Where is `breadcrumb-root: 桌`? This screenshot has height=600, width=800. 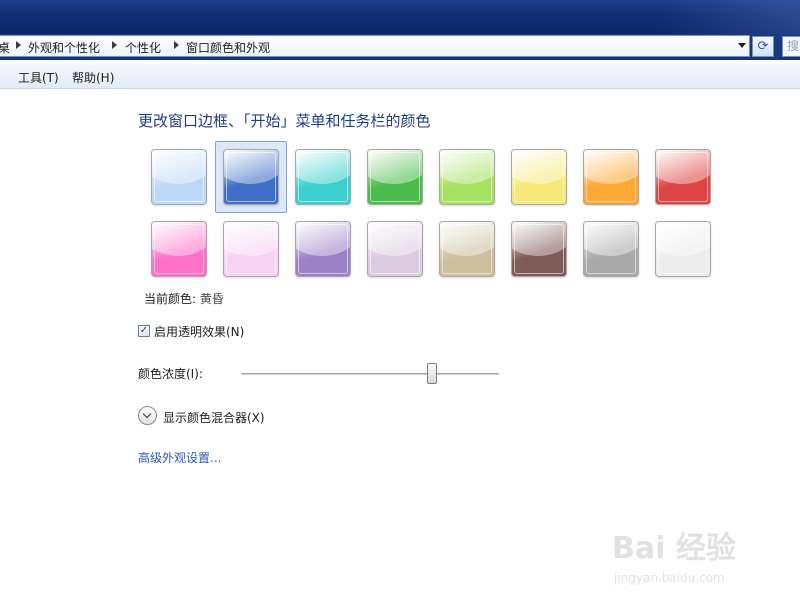
breadcrumb-root: 桌 is located at coordinates (5, 47).